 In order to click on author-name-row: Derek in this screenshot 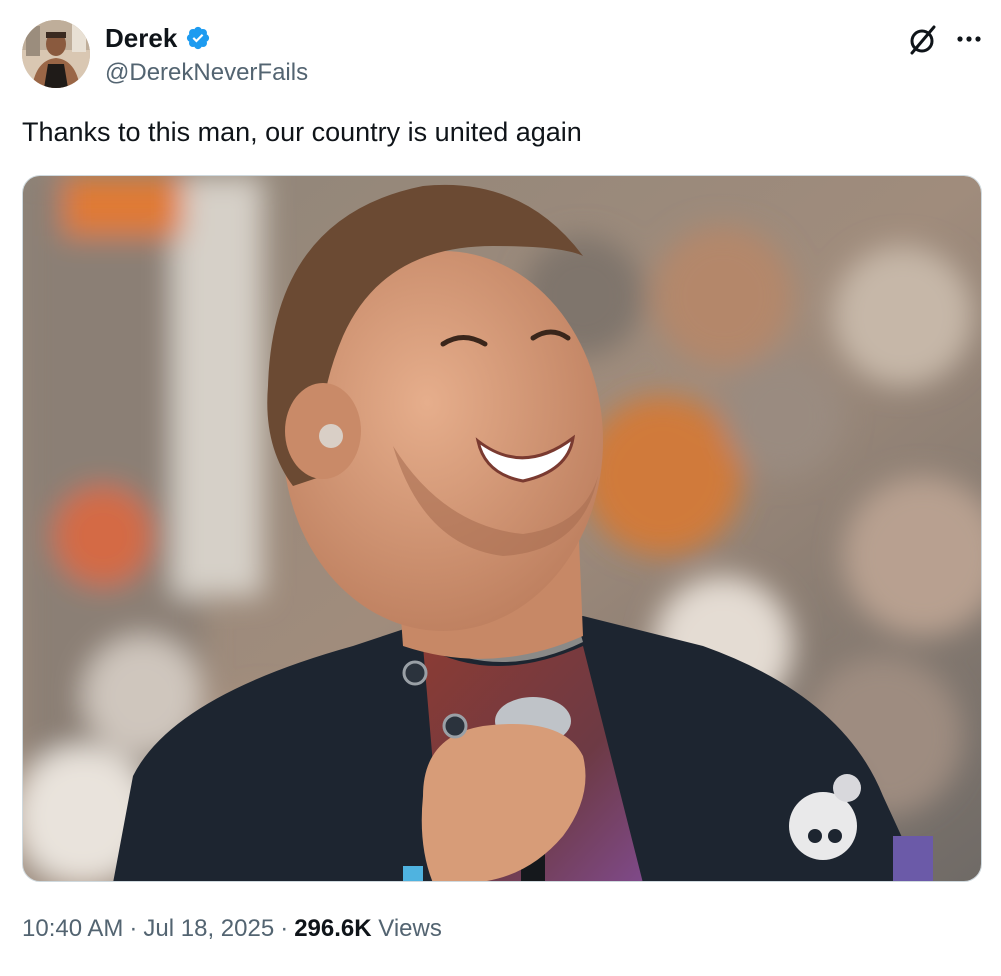, I will do `click(158, 38)`.